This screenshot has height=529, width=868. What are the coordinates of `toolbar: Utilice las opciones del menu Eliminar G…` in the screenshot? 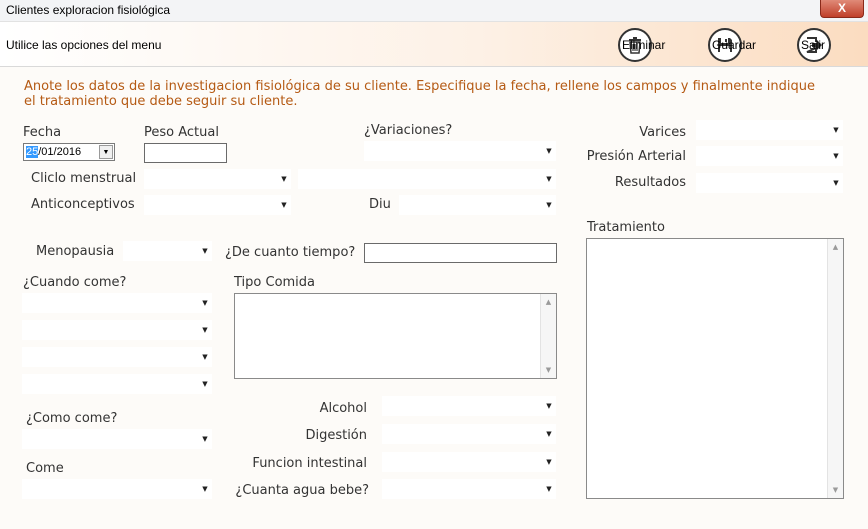 It's located at (434, 44).